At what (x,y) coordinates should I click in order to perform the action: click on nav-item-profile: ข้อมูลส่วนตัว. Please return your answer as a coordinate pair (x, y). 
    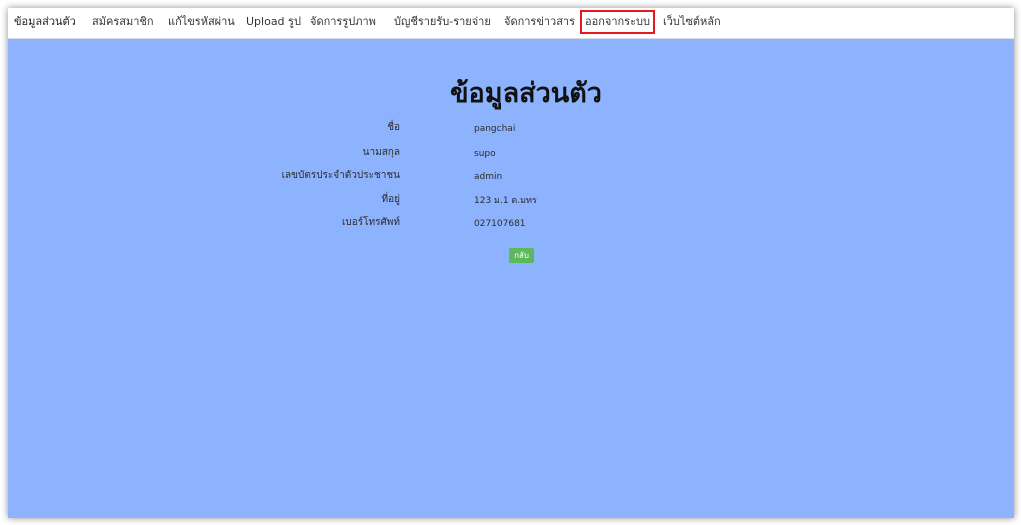
    Looking at the image, I should click on (45, 22).